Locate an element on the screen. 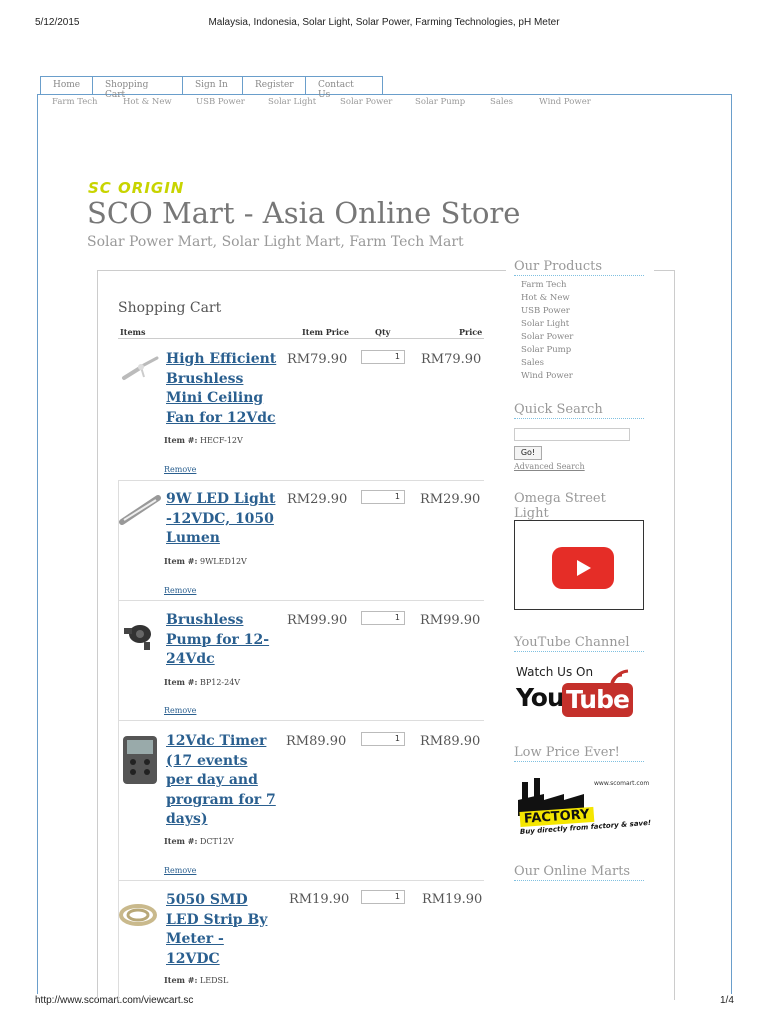 The width and height of the screenshot is (768, 1024). site-title: SCO Mart - Asia Online Store is located at coordinates (303, 213).